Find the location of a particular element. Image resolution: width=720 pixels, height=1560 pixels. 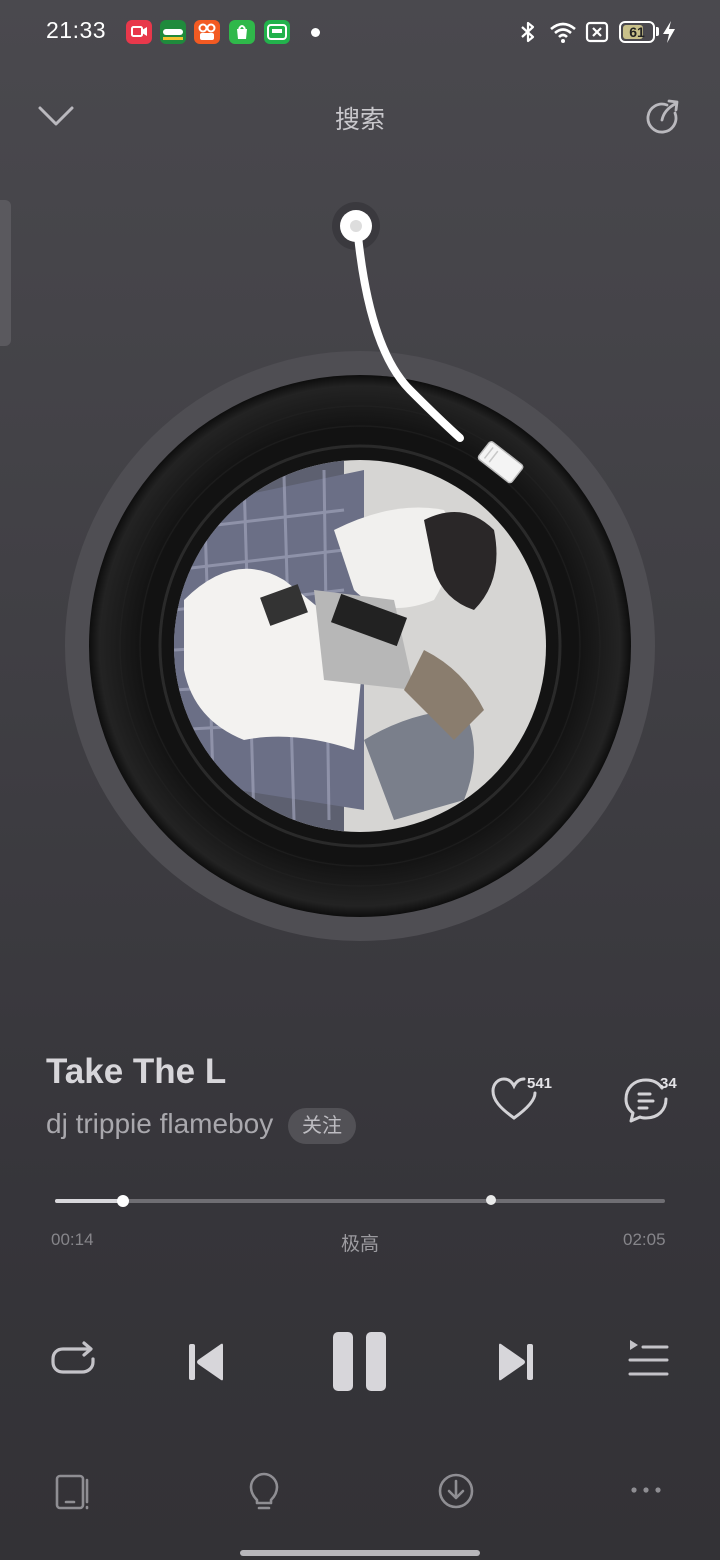

share-button is located at coordinates (664, 118).